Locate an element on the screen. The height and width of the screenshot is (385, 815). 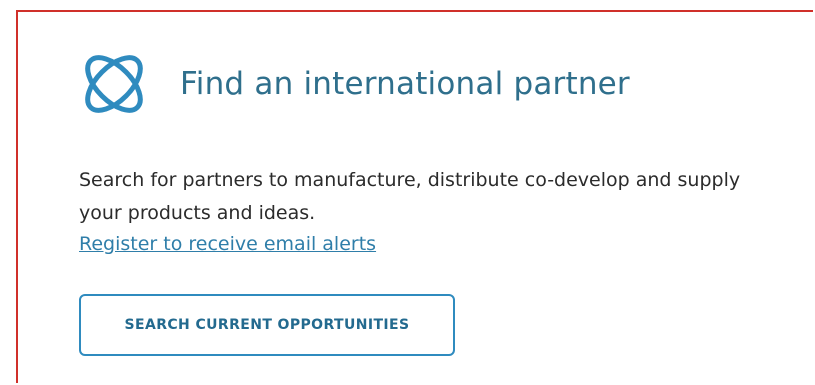
register-email-alerts-link: Register to receive email alerts is located at coordinates (227, 244).